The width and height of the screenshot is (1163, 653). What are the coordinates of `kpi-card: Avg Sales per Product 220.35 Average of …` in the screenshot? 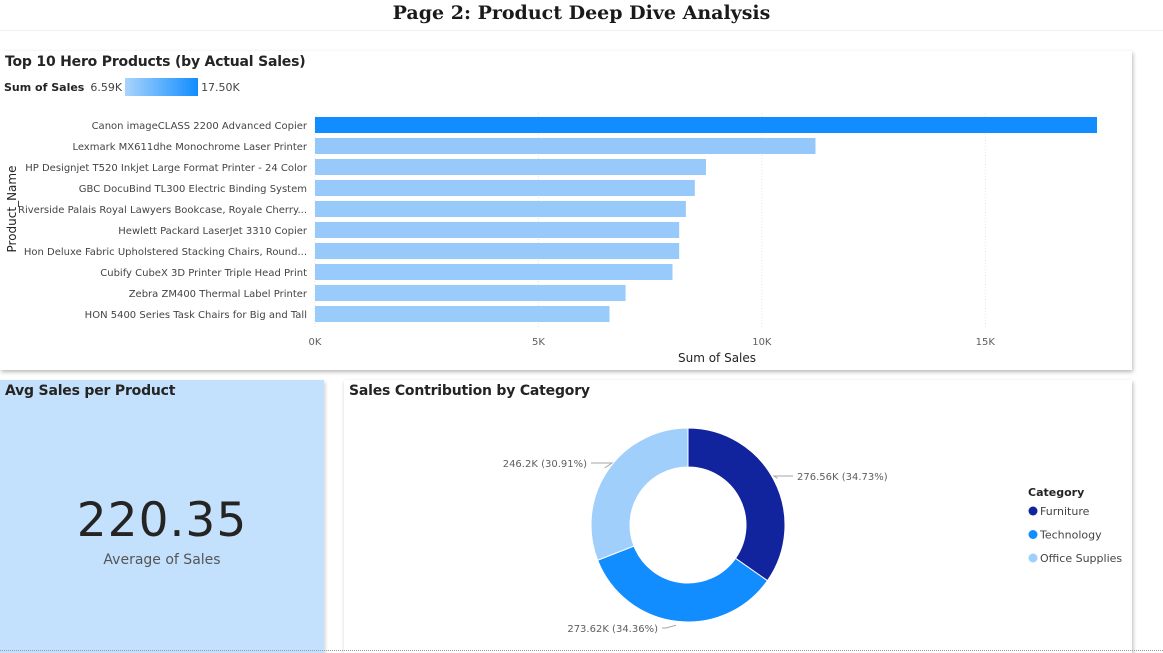 It's located at (162, 516).